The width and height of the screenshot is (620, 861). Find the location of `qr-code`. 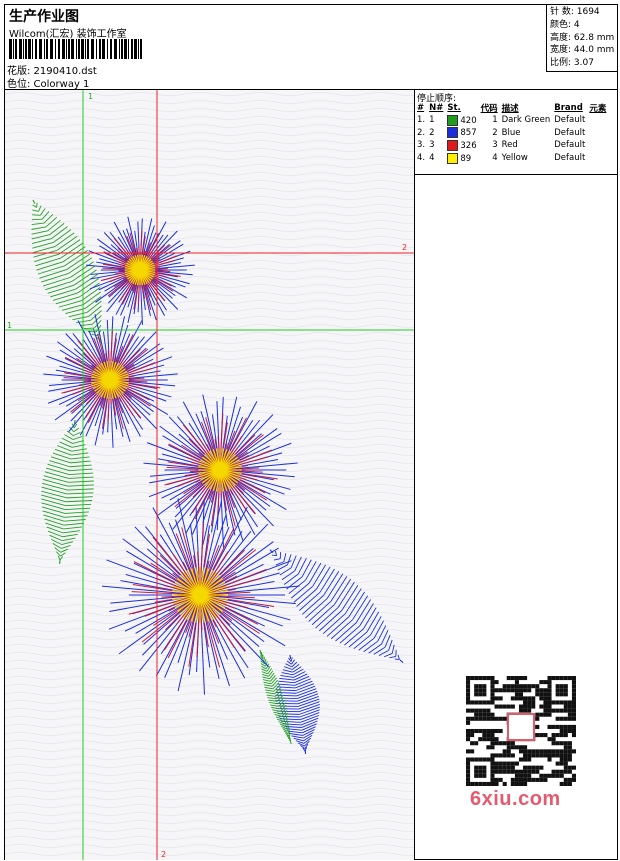

qr-code is located at coordinates (521, 731).